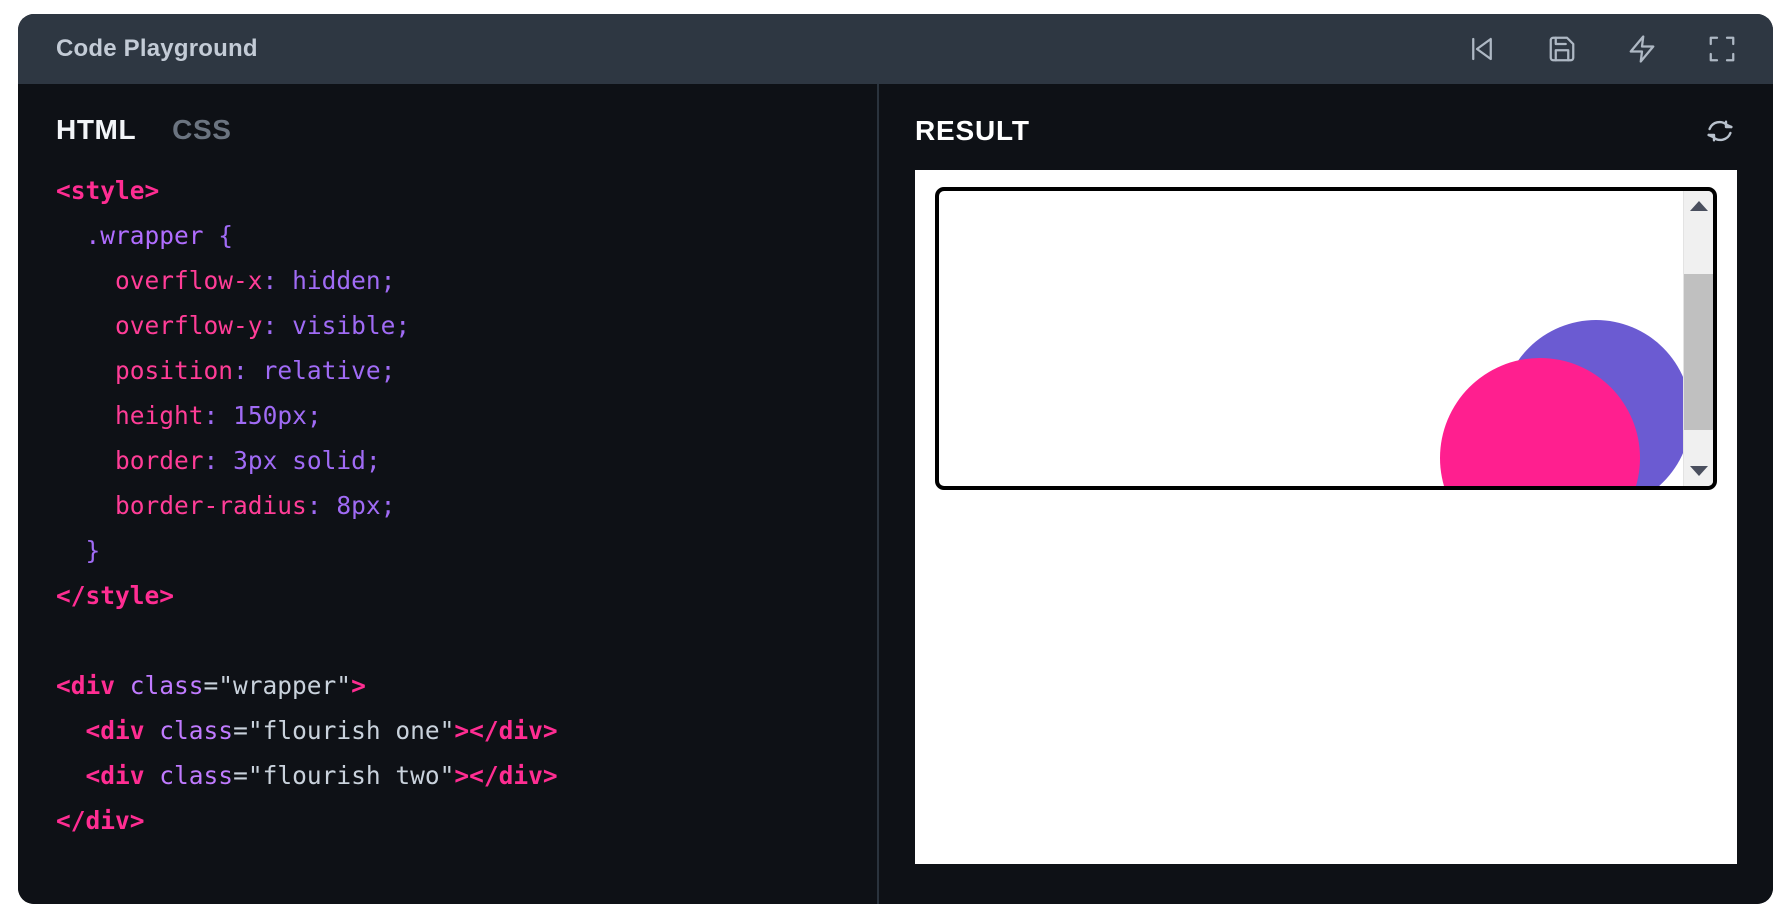  Describe the element at coordinates (166, 685) in the screenshot. I see `code-token-attr-class-1: class` at that location.